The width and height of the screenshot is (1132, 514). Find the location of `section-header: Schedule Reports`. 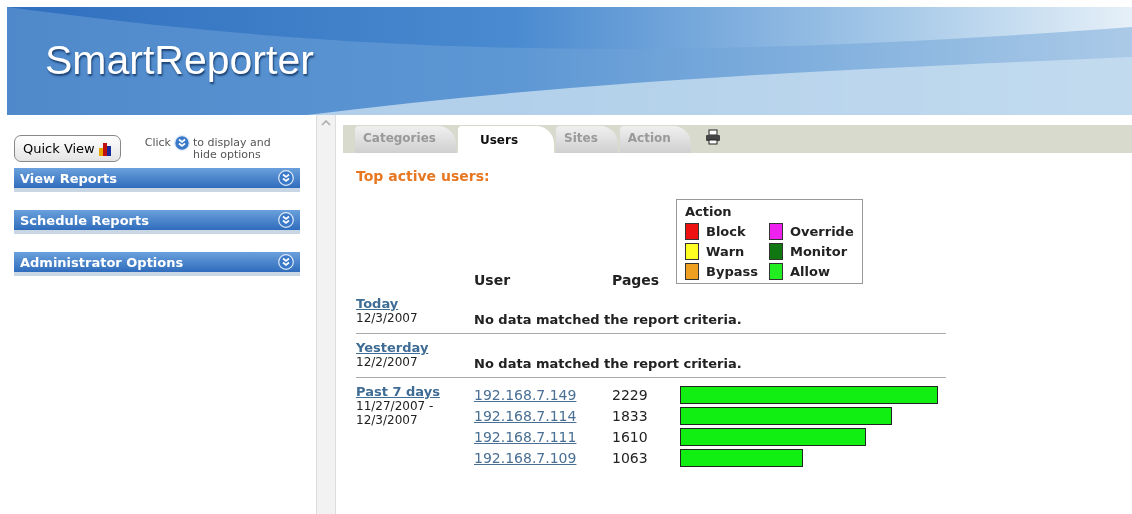

section-header: Schedule Reports is located at coordinates (157, 222).